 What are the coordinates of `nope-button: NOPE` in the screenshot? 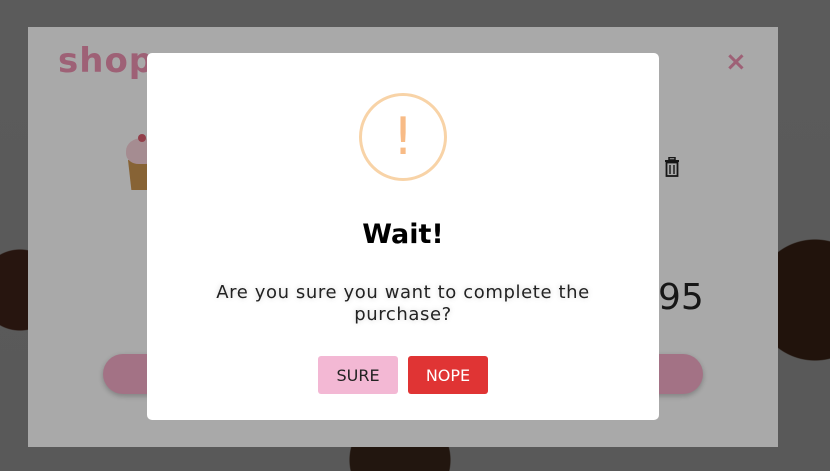 It's located at (448, 375).